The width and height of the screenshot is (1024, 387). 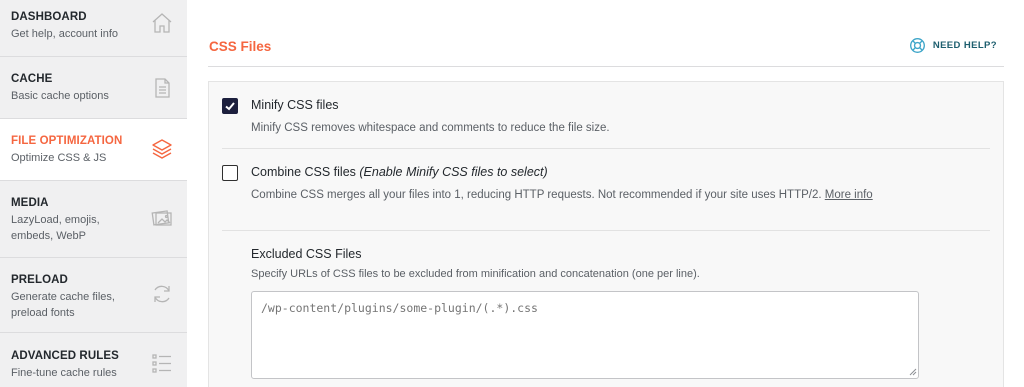 What do you see at coordinates (60, 96) in the screenshot?
I see `sidebar-item-subtitle: Basic cache options` at bounding box center [60, 96].